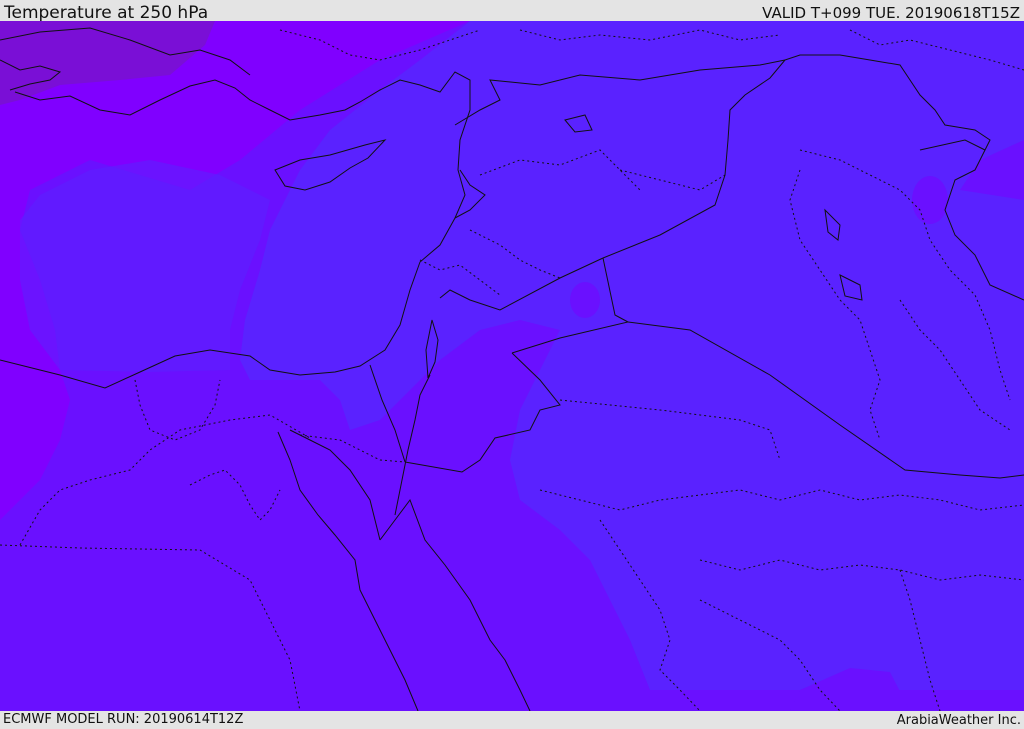  Describe the element at coordinates (585, 300) in the screenshot. I see `cold-patch-jordan` at that location.